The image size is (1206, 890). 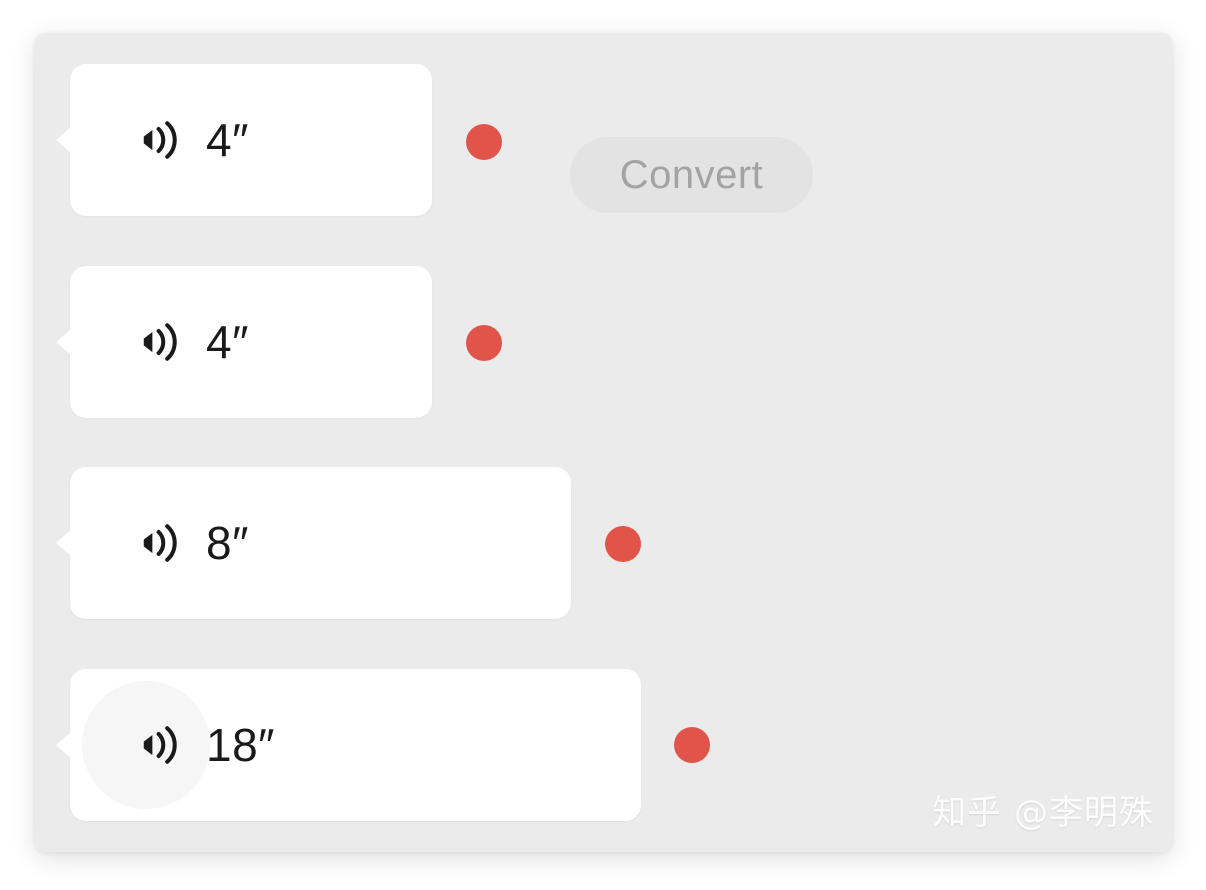 What do you see at coordinates (240, 745) in the screenshot?
I see `voice-duration-label: 18″` at bounding box center [240, 745].